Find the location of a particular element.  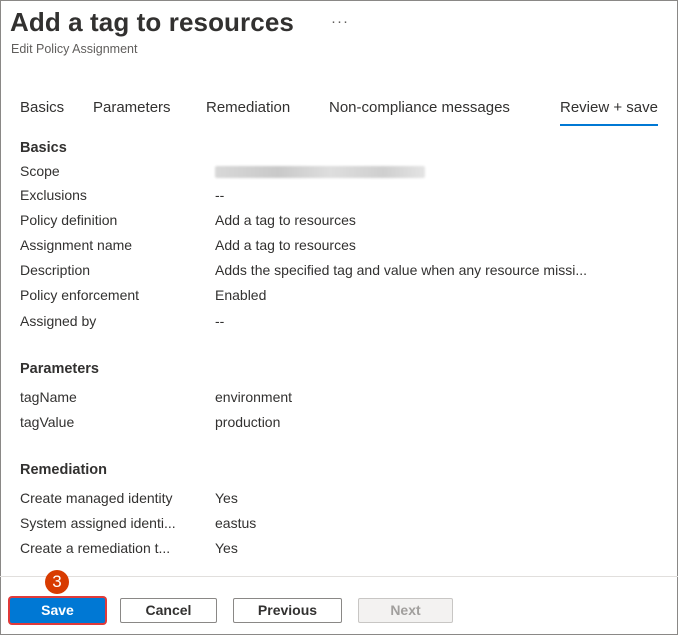

section-title-basics: Basics is located at coordinates (43, 148).